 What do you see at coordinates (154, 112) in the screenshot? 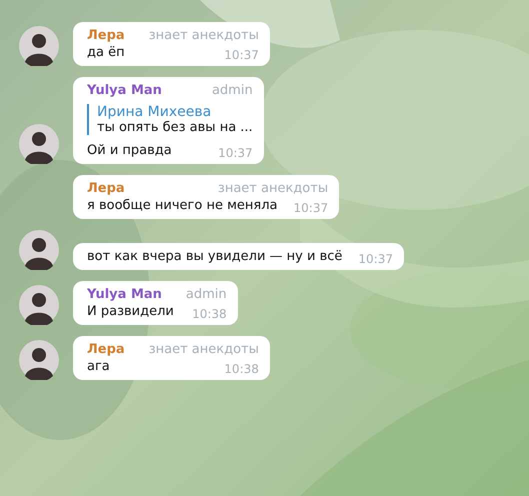
I see `reply-author: Ирина Михеева` at bounding box center [154, 112].